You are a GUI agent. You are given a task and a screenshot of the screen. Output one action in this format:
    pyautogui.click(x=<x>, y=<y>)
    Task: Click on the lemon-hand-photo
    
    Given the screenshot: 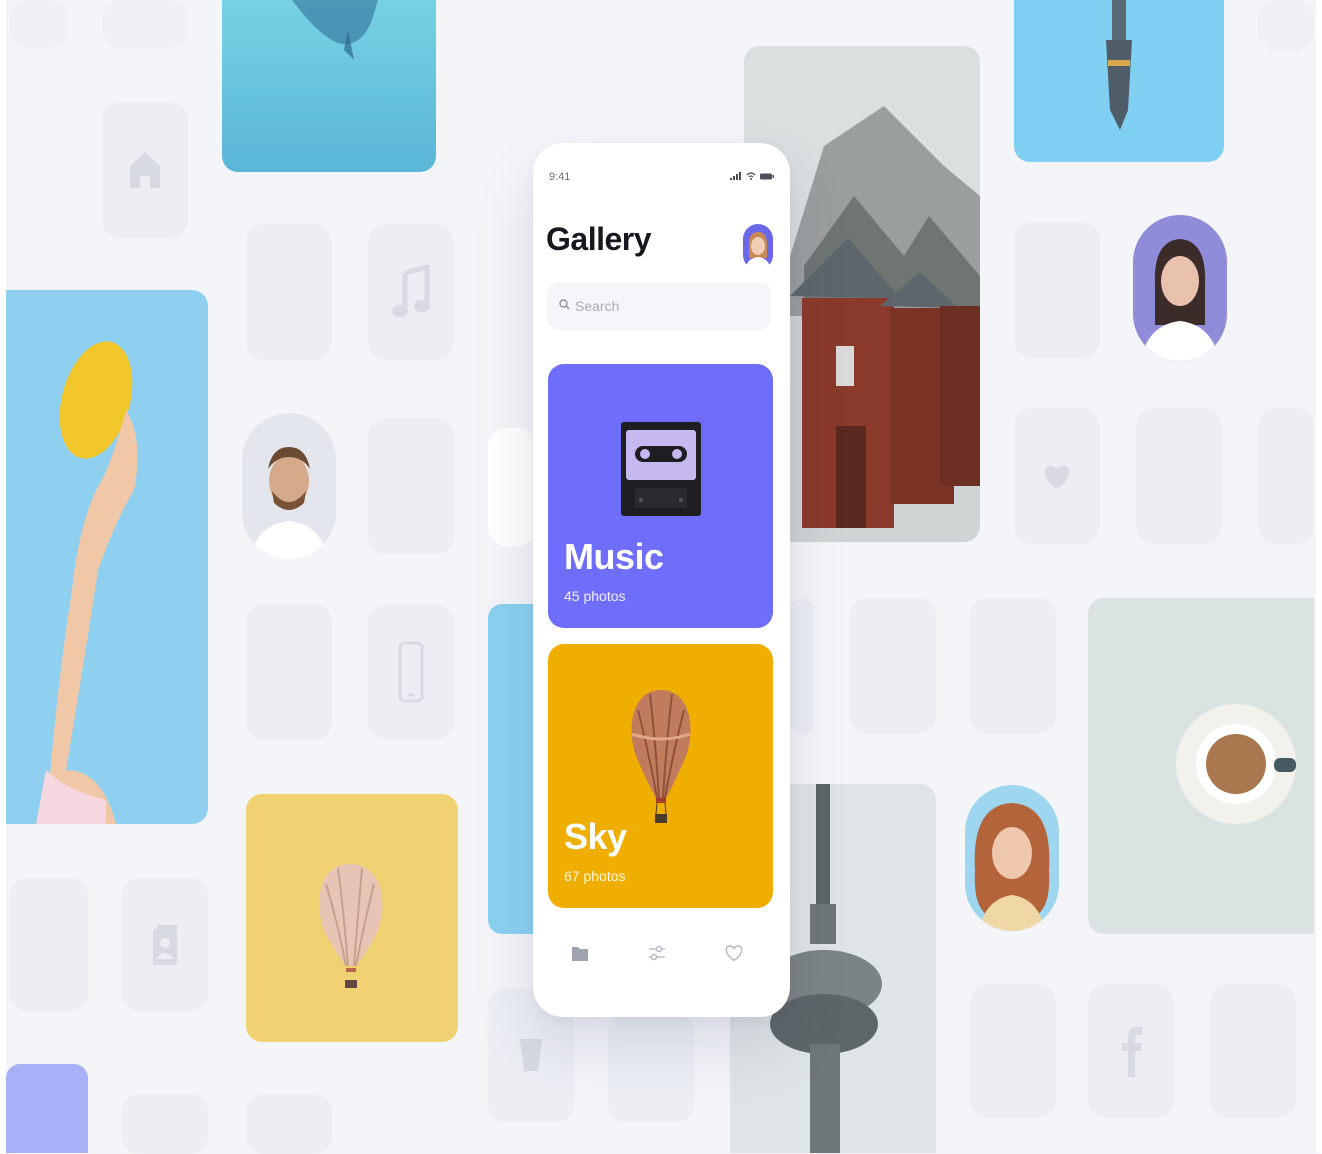 What is the action you would take?
    pyautogui.click(x=107, y=557)
    